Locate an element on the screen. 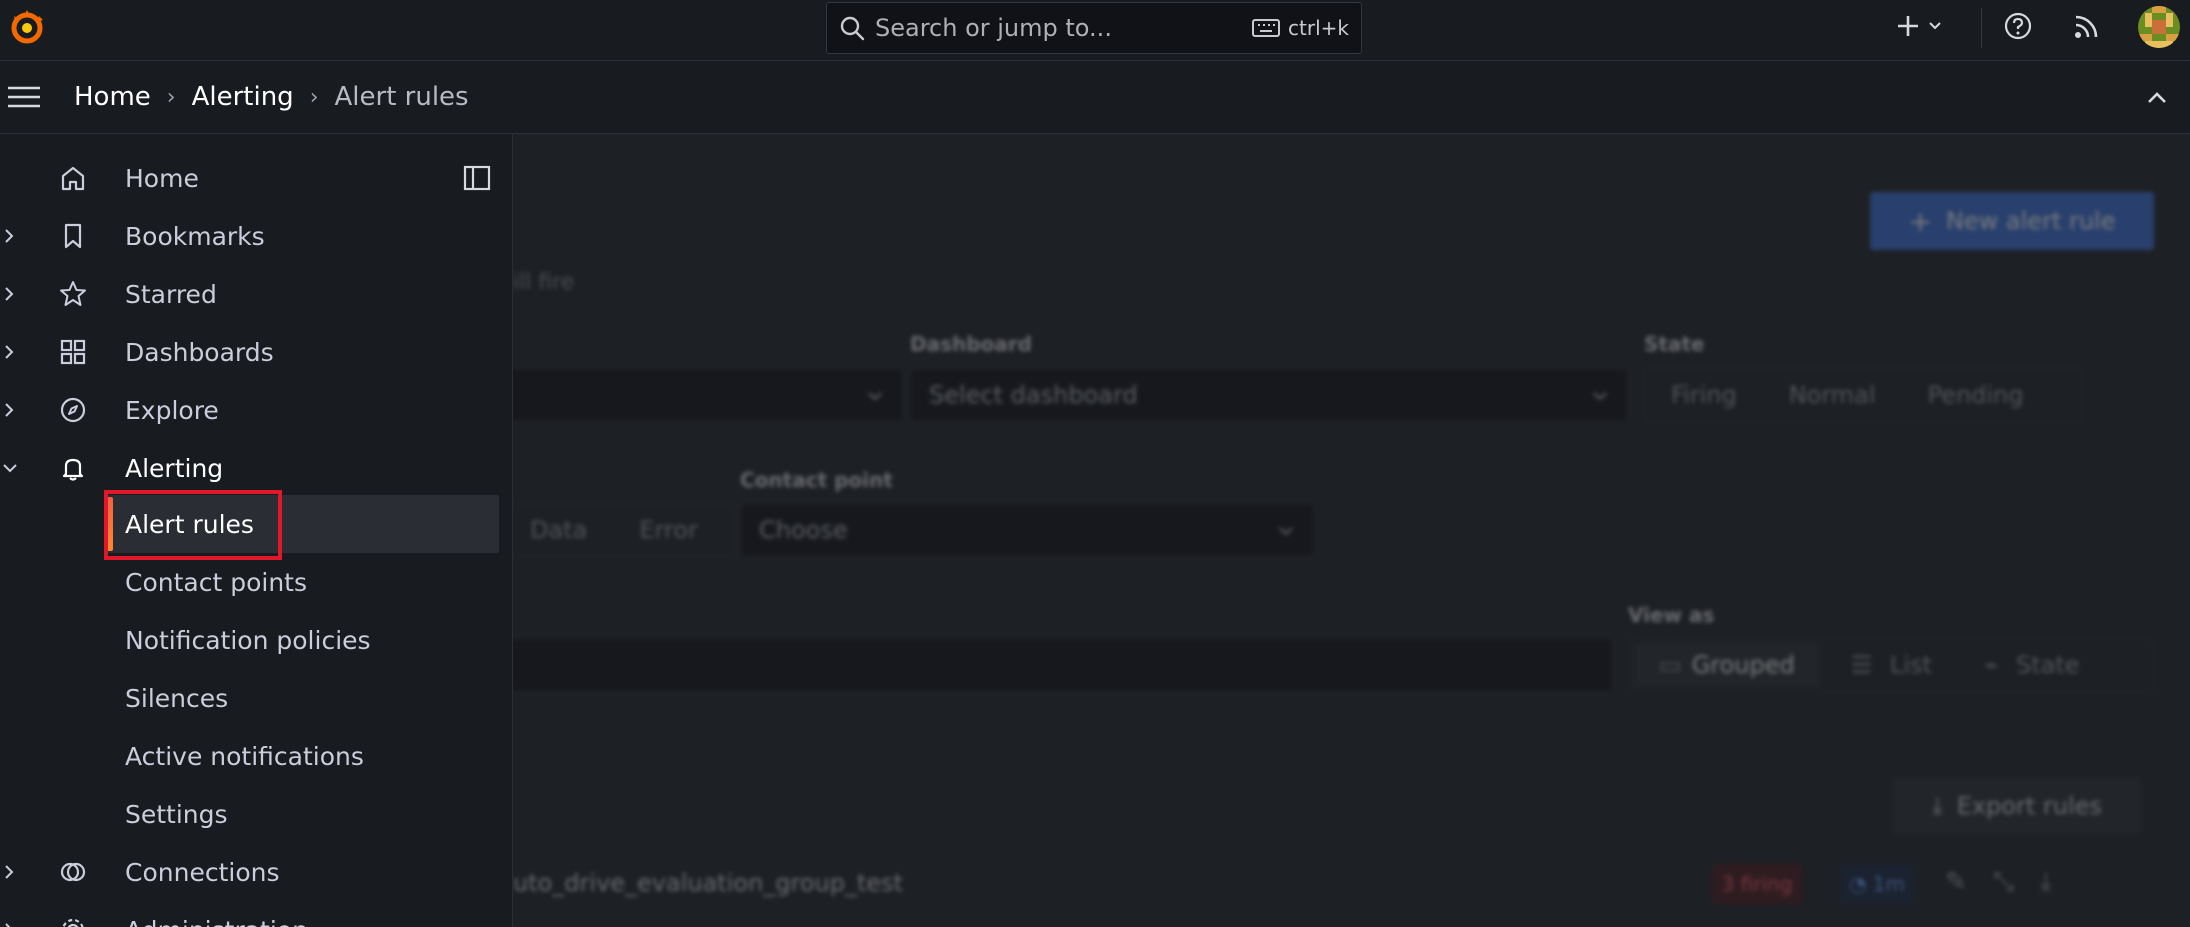  help-icon is located at coordinates (2018, 26).